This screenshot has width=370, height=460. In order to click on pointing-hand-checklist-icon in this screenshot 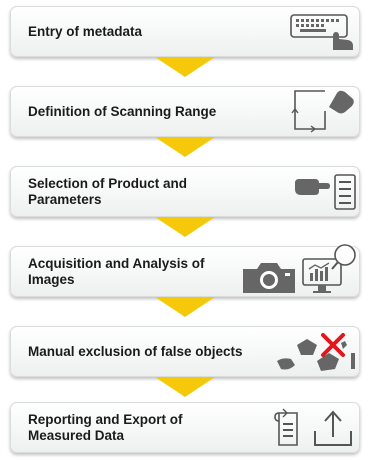, I will do `click(326, 192)`.